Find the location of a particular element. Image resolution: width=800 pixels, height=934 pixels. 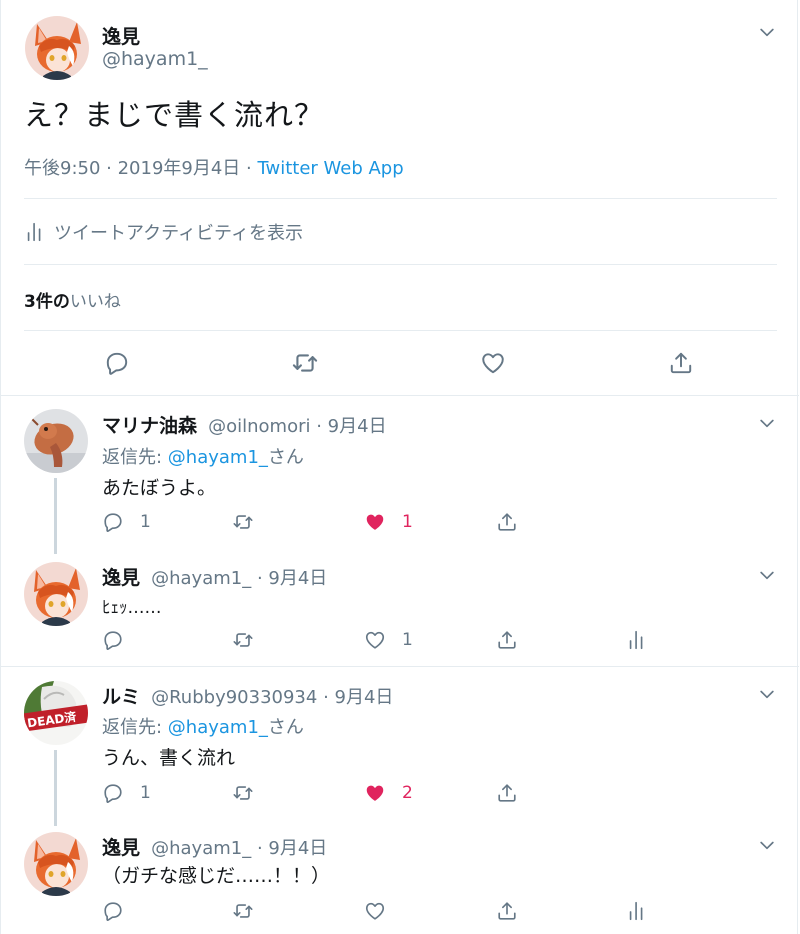

reply-text: あたぼうよ。 is located at coordinates (159, 488).